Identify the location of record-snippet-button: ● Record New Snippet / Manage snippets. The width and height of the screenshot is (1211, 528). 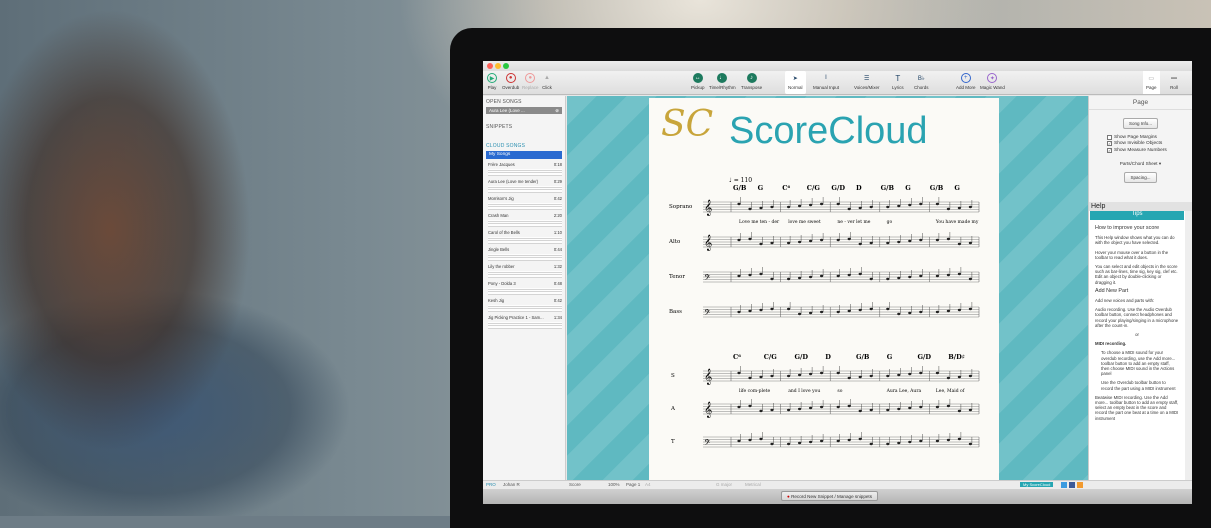
(830, 496).